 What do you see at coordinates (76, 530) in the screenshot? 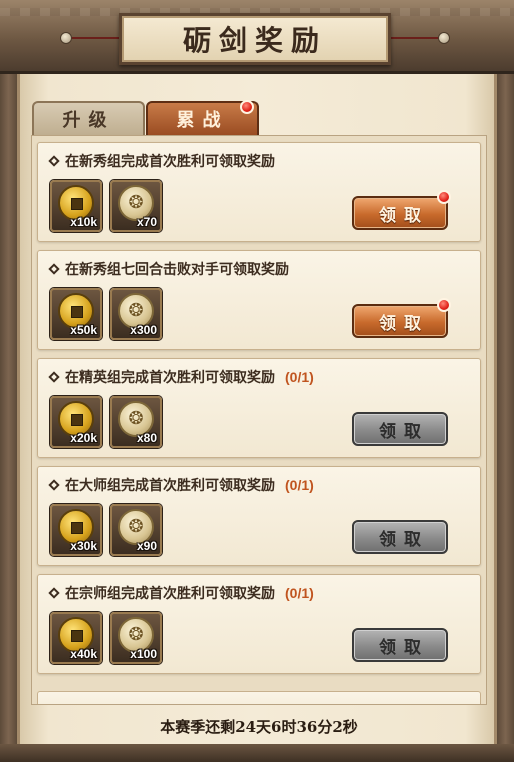
I see `reward-copper-coin: x30k` at bounding box center [76, 530].